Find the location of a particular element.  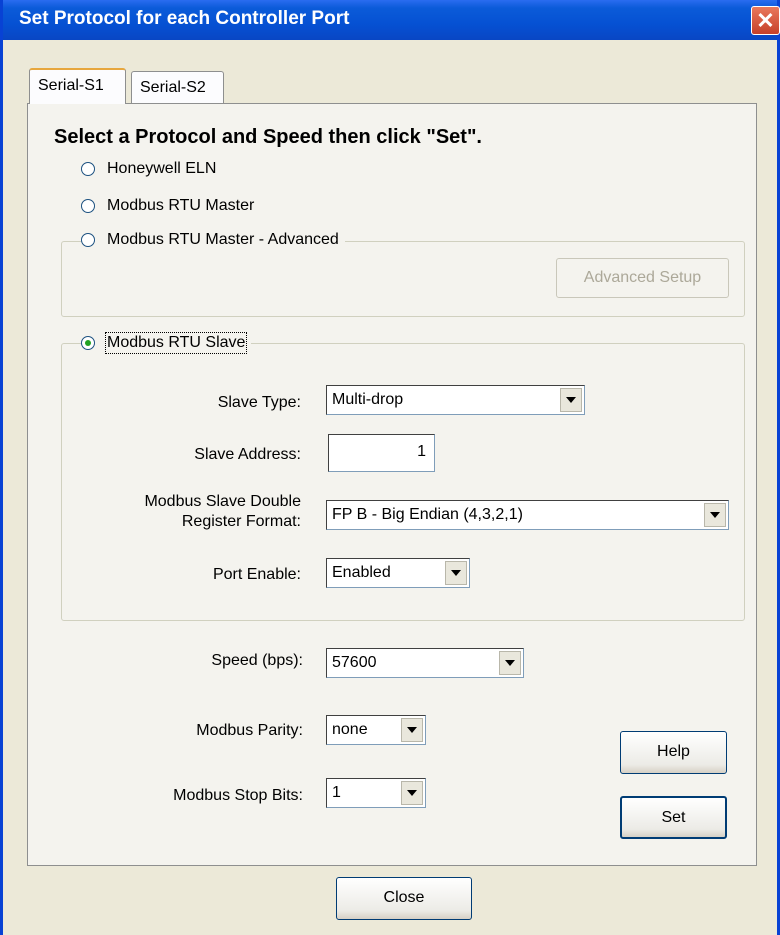

close-button: Close is located at coordinates (404, 898).